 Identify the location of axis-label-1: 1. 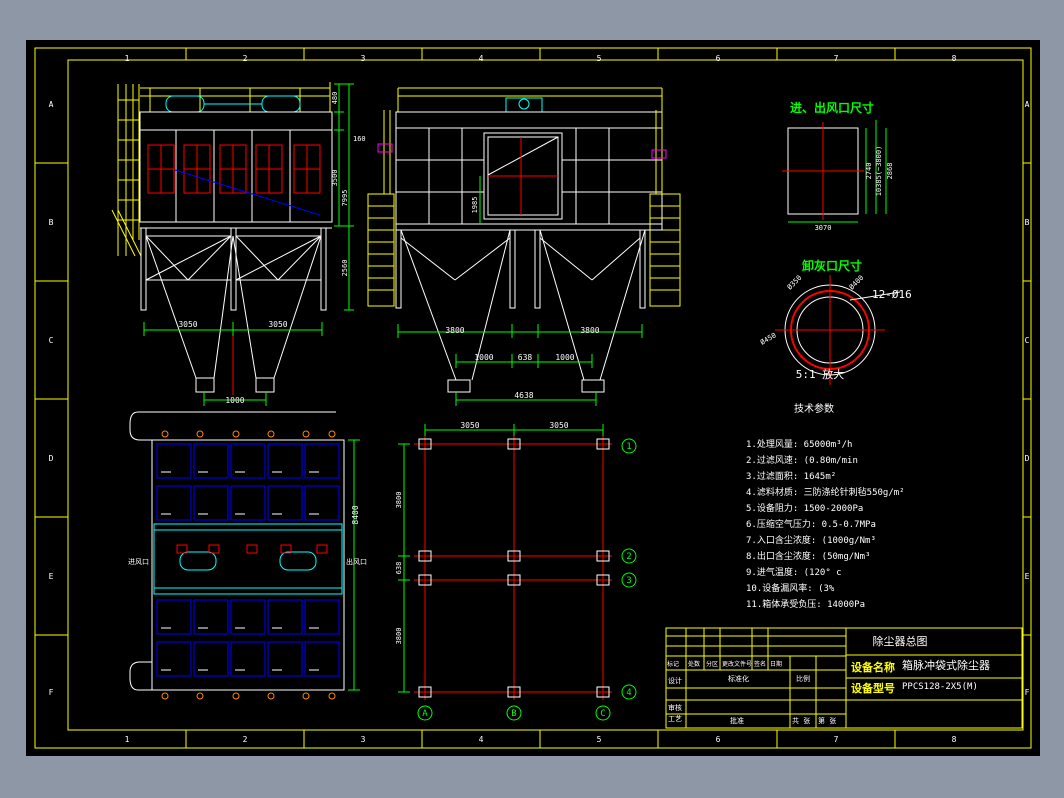
(628, 447).